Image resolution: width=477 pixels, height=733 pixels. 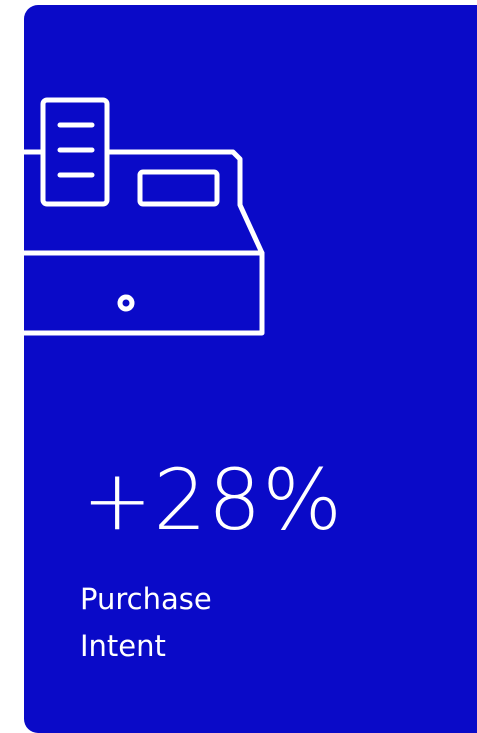 What do you see at coordinates (213, 500) in the screenshot?
I see `stat-value: +28%` at bounding box center [213, 500].